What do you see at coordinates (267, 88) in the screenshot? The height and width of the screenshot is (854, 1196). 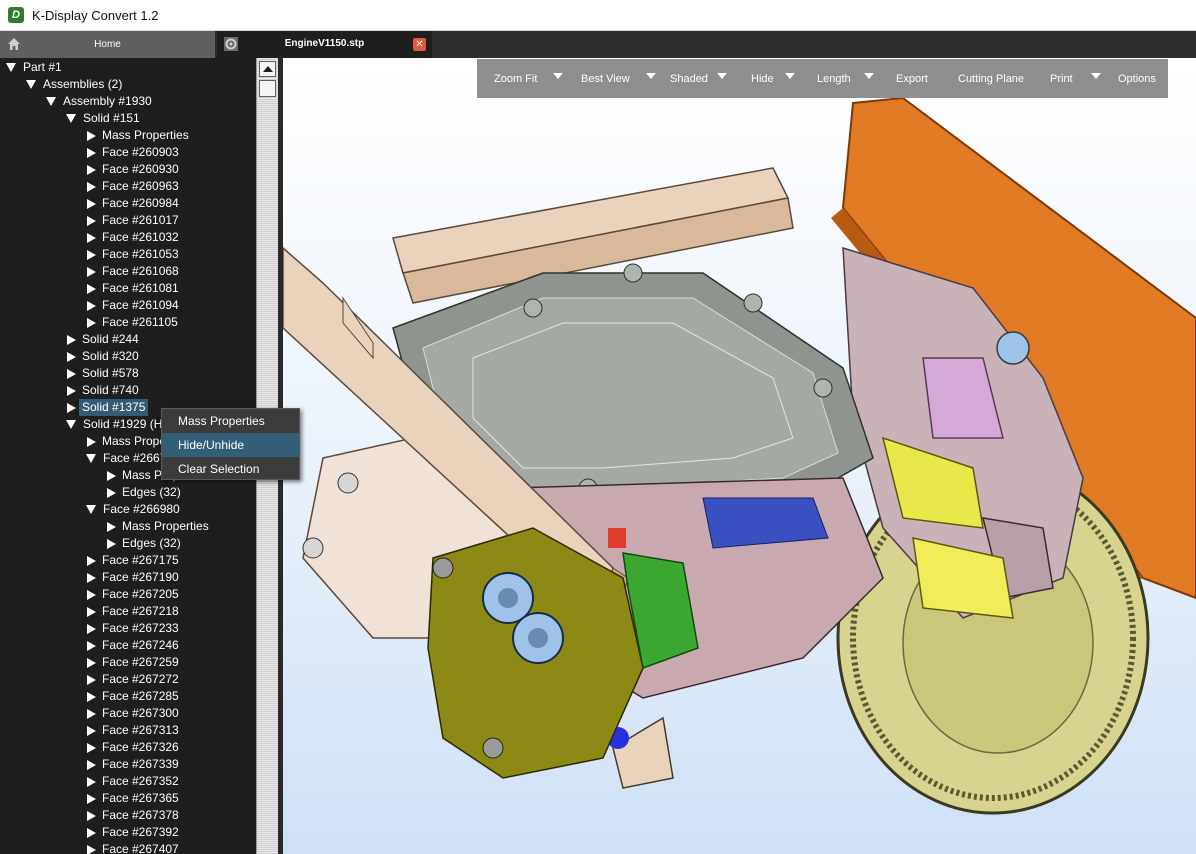 I see `scroll-thumb` at bounding box center [267, 88].